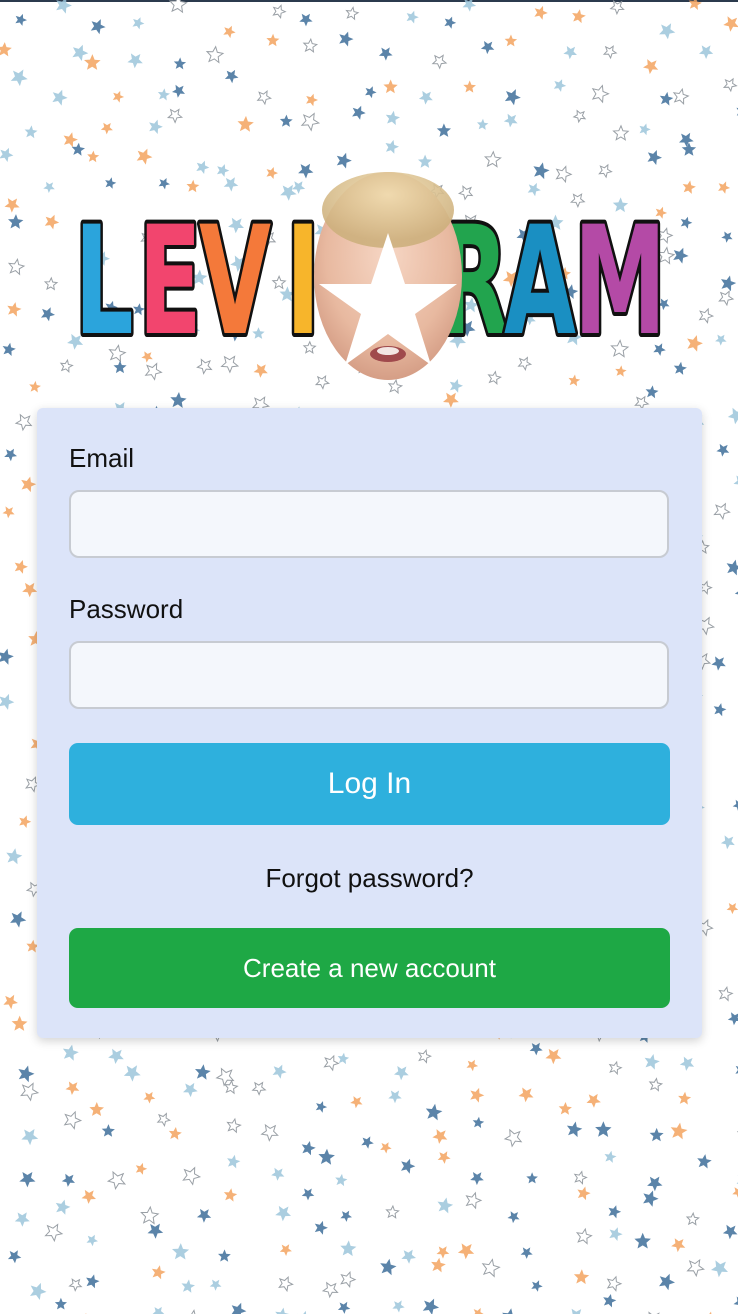 The height and width of the screenshot is (1314, 738). I want to click on email-input, so click(369, 524).